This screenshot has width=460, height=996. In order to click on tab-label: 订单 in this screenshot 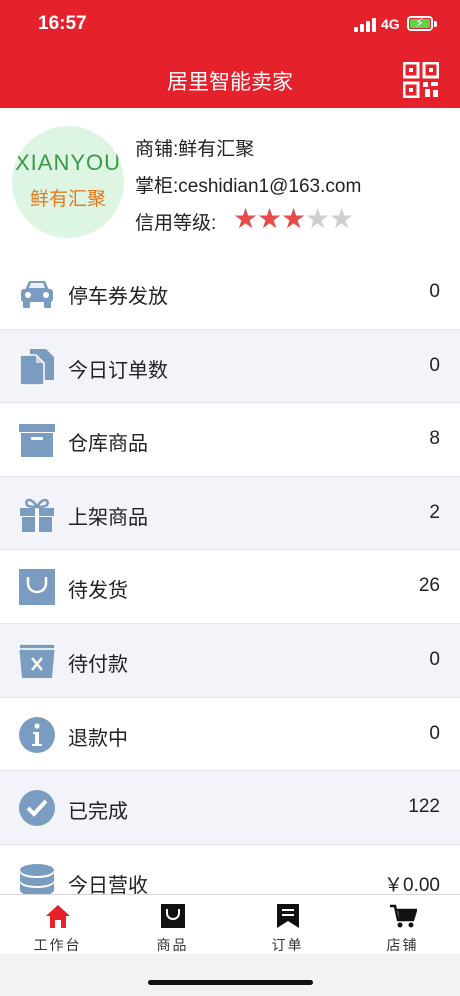, I will do `click(287, 945)`.